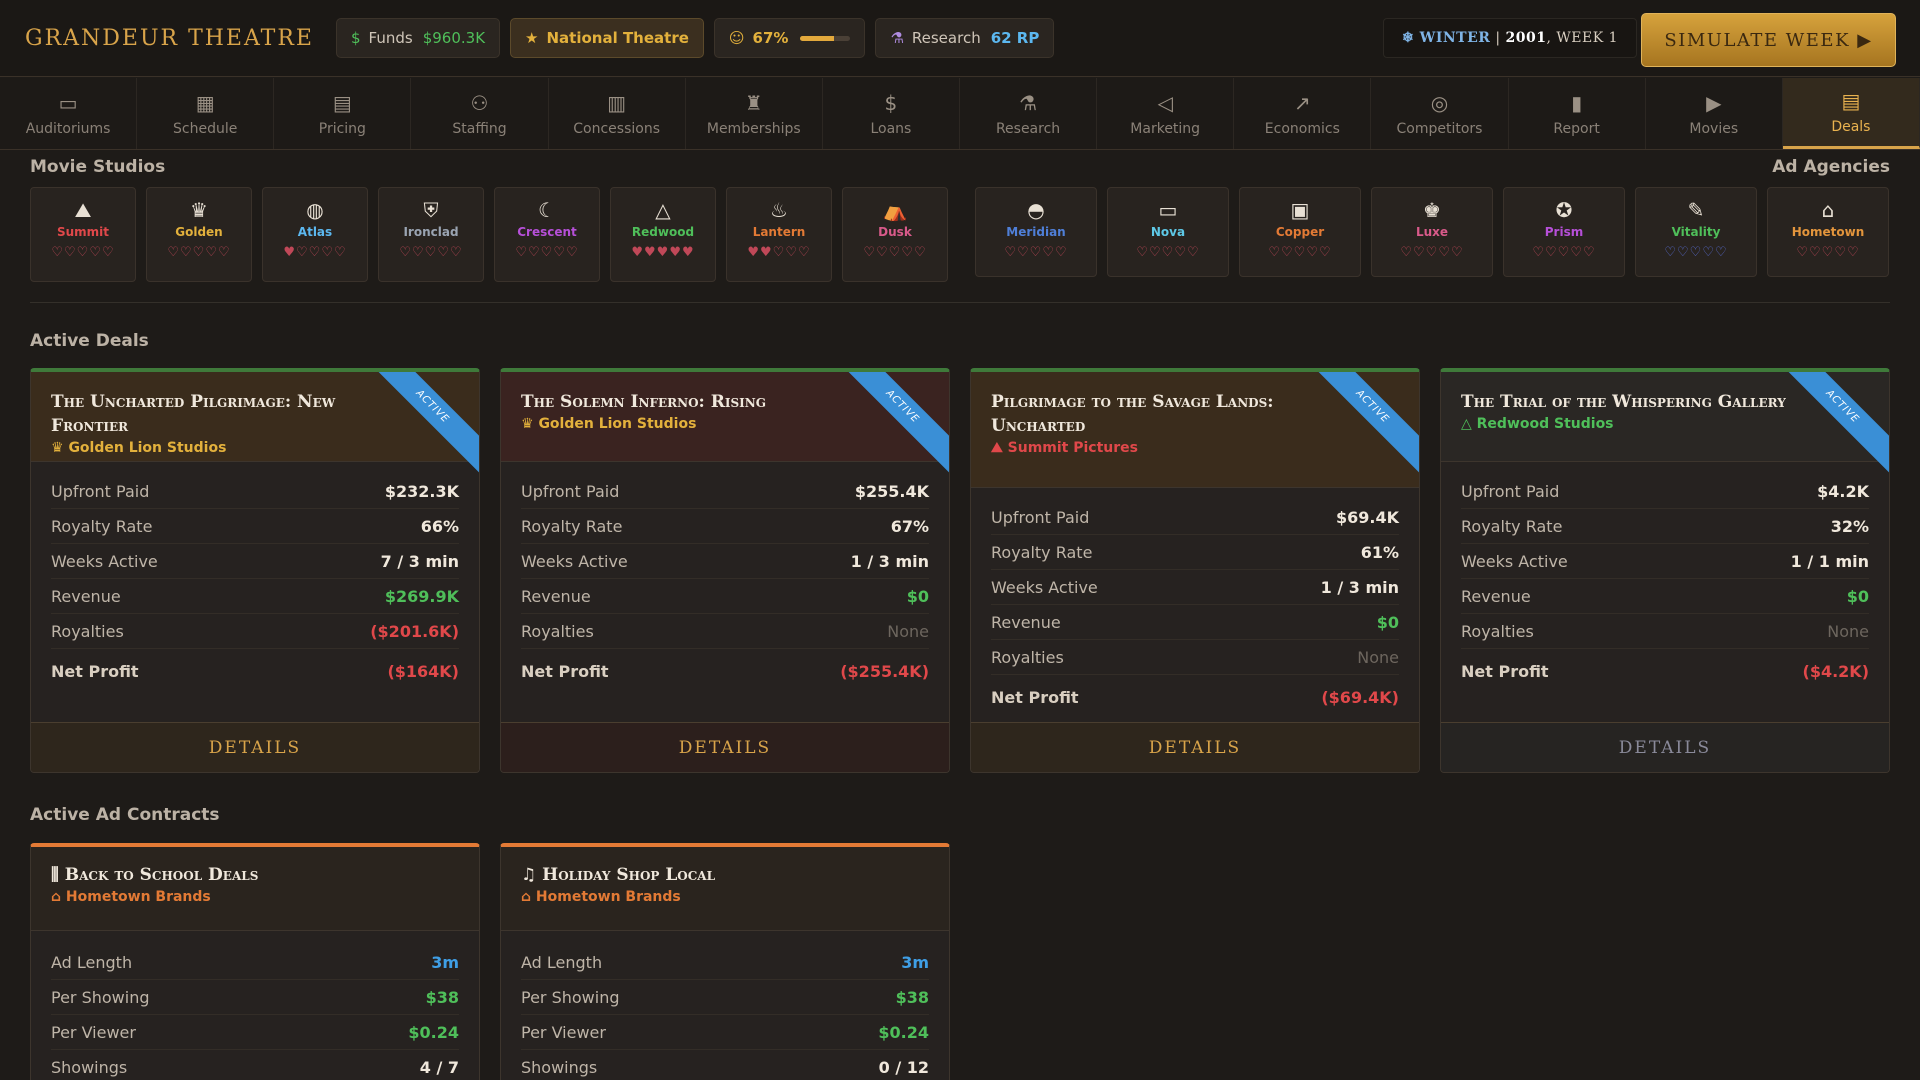 This screenshot has width=1920, height=1080. Describe the element at coordinates (779, 234) in the screenshot. I see `studio-card-lantern: ♨ Lantern ♥♥♡♡♡` at that location.